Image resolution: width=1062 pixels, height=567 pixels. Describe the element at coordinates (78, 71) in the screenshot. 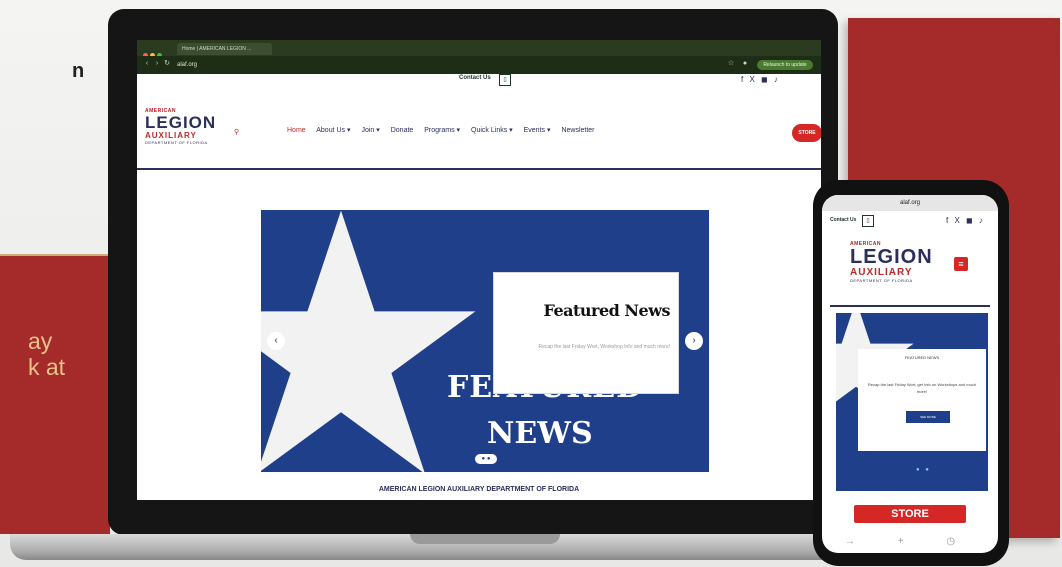

I see `backdrop-text: n` at that location.